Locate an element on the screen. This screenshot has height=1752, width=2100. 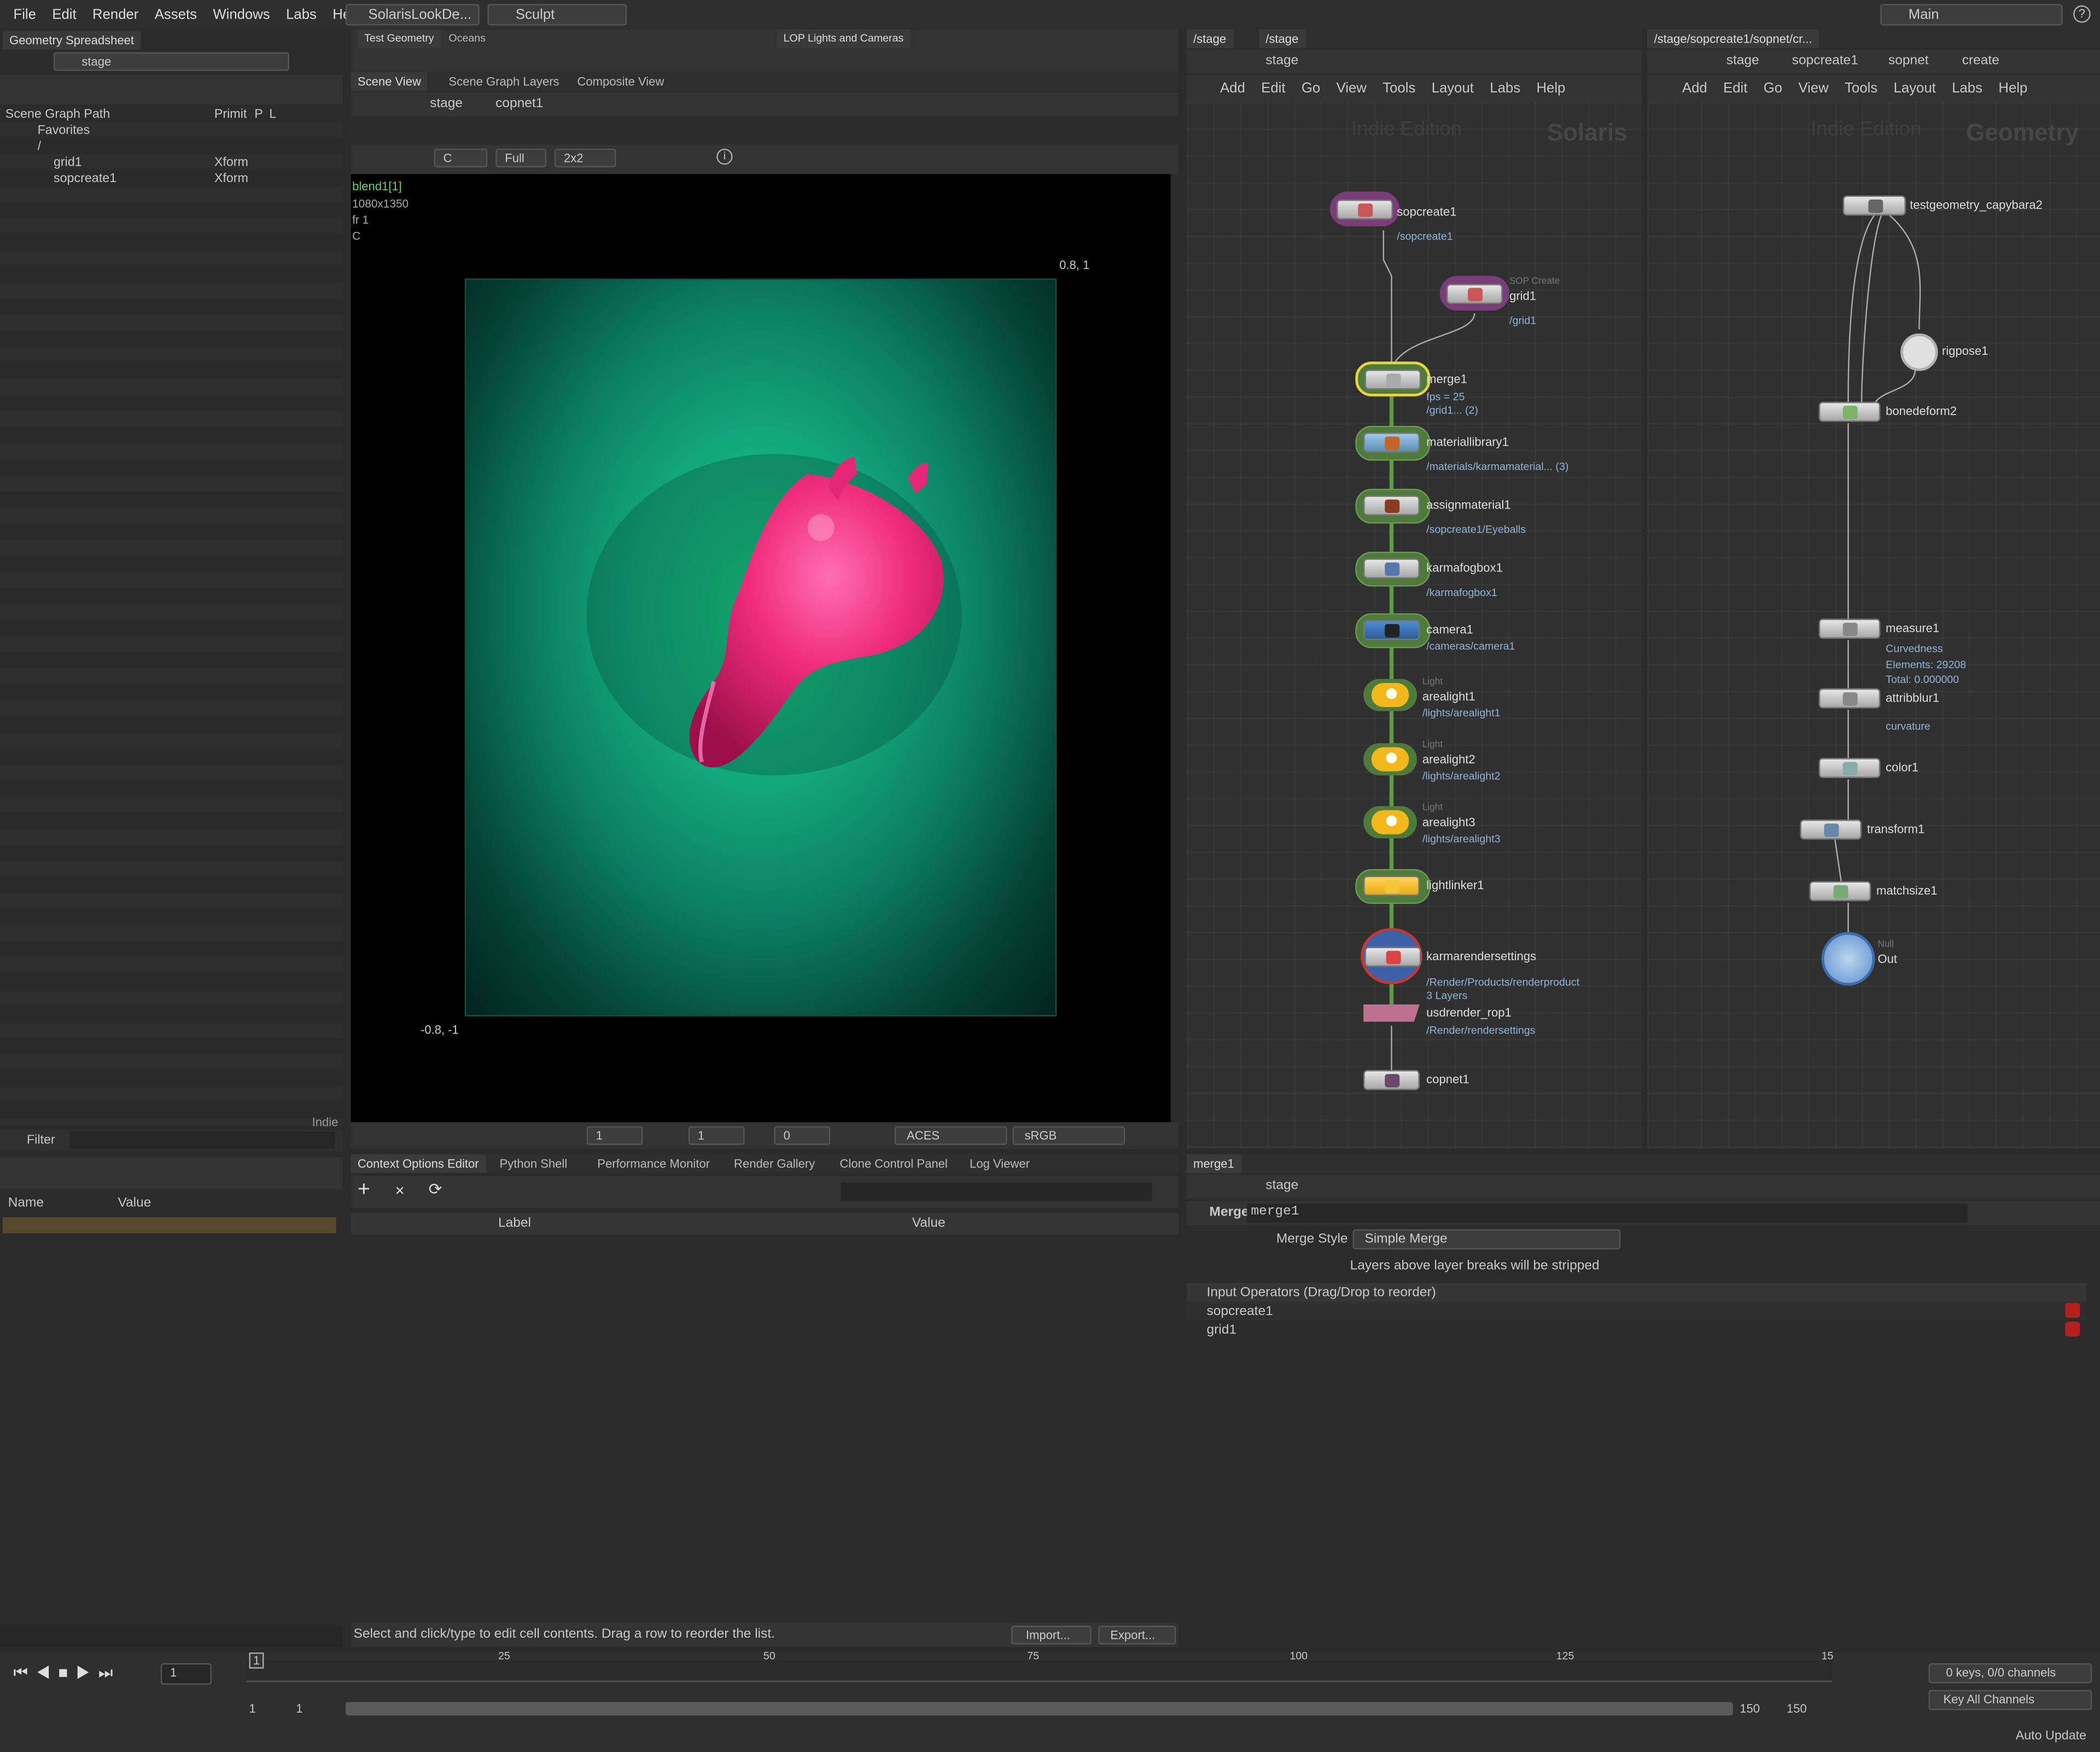
tree-row-grid1 is located at coordinates (171, 163).